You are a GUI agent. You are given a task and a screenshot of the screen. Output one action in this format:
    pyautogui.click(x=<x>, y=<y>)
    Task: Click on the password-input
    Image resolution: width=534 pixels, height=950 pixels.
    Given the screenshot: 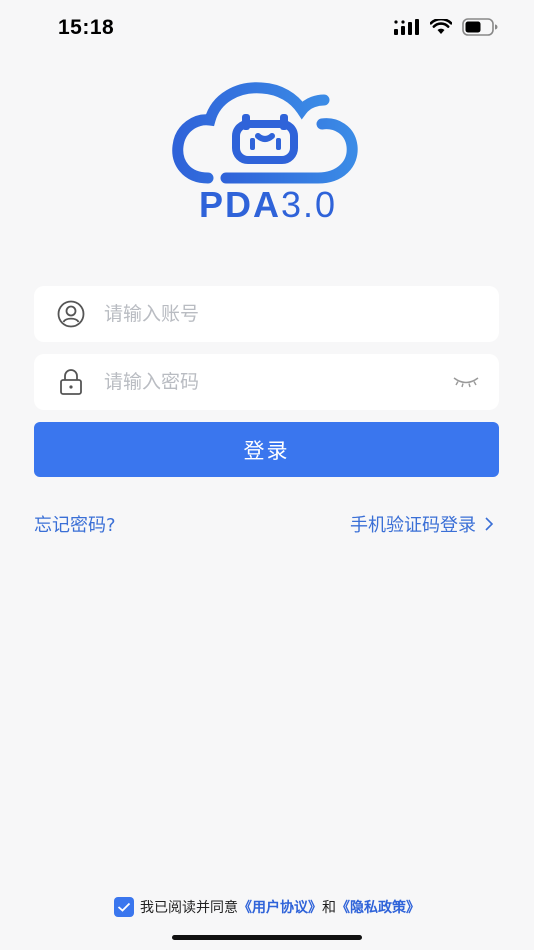 What is the action you would take?
    pyautogui.click(x=276, y=382)
    